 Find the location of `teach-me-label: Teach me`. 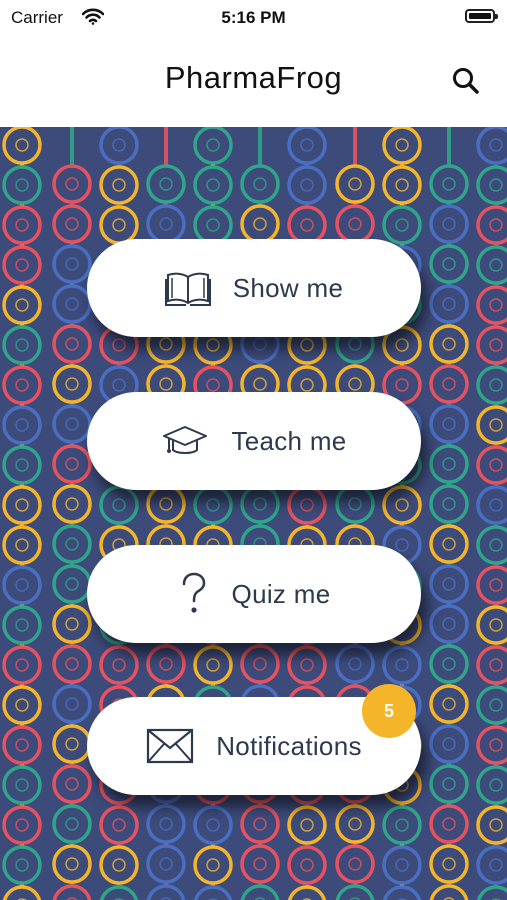

teach-me-label: Teach me is located at coordinates (289, 440).